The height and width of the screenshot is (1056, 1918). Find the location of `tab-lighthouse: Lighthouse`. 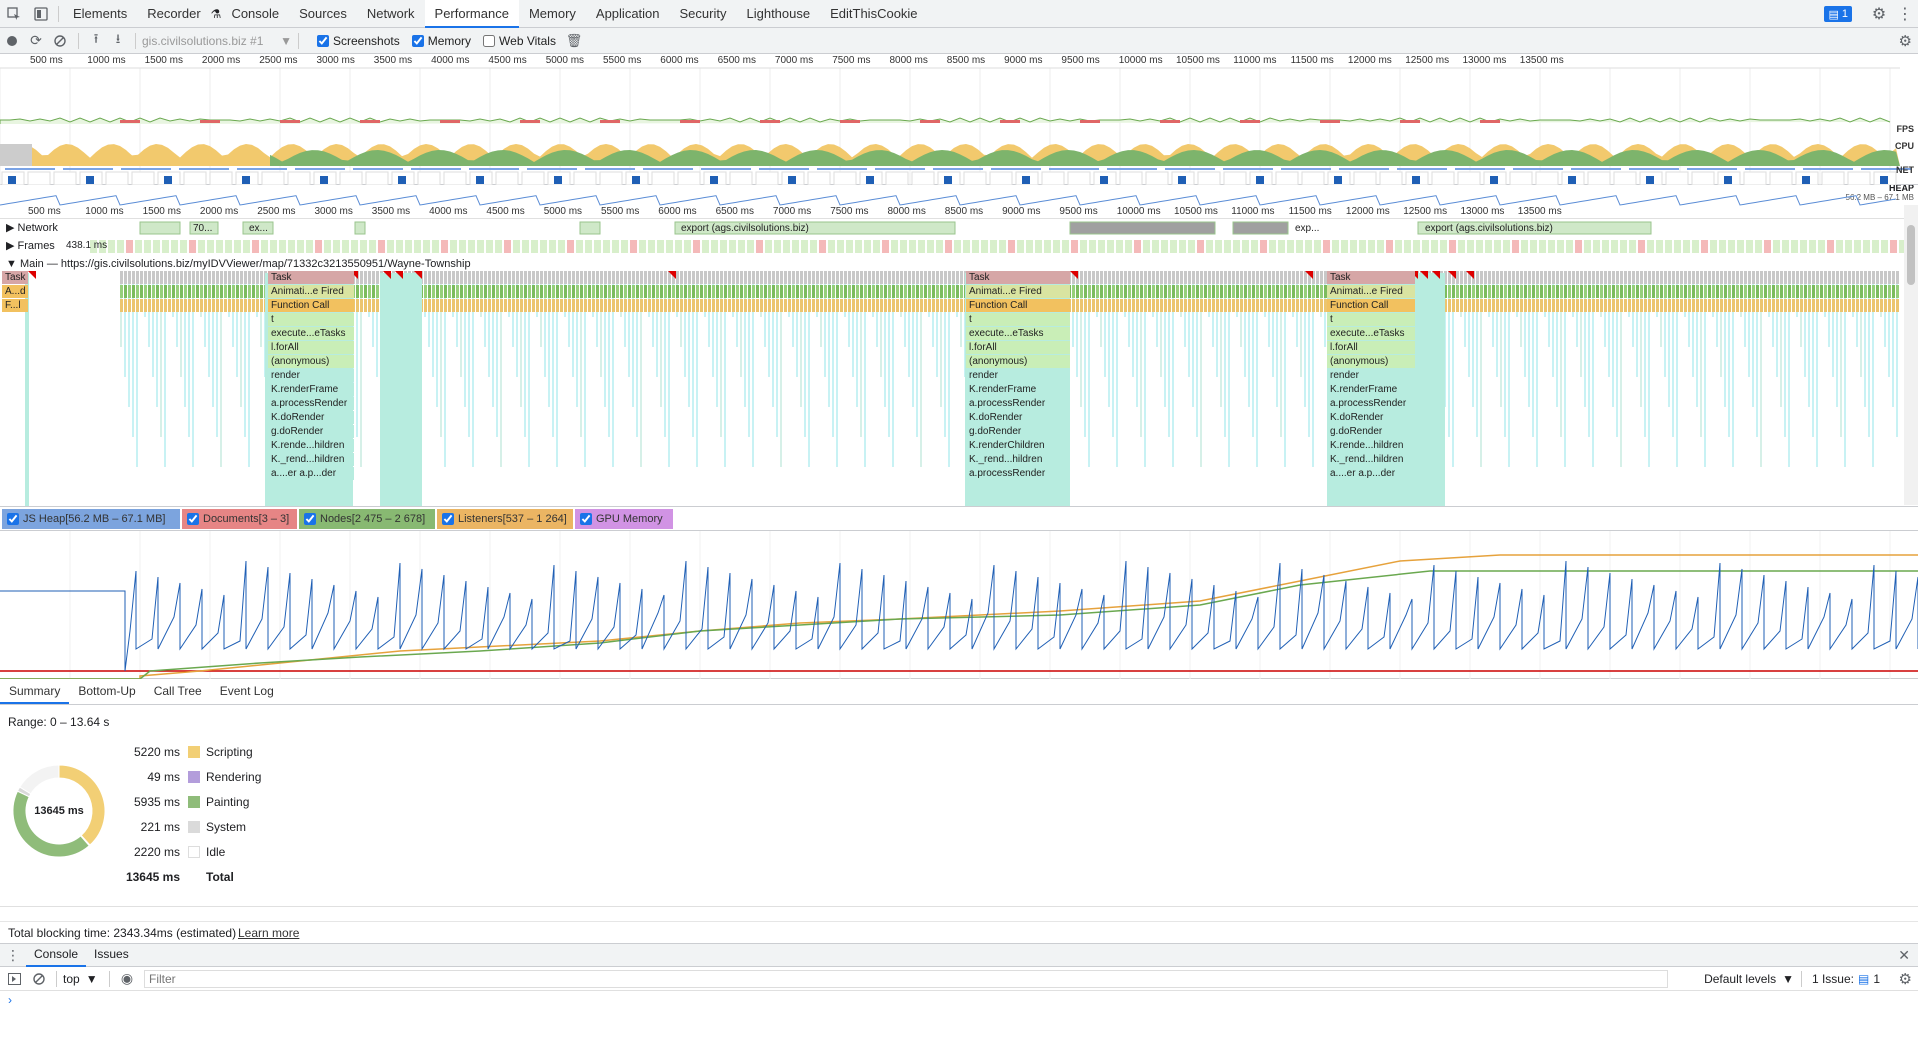

tab-lighthouse: Lighthouse is located at coordinates (778, 14).